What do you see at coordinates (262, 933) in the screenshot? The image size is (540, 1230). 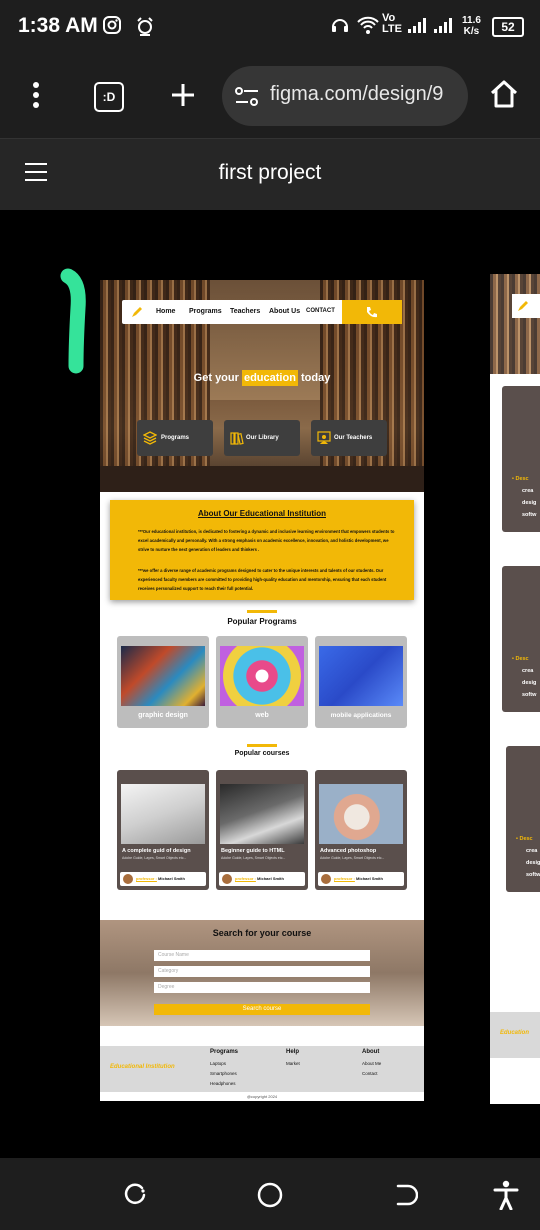 I see `search-title: Search for your course` at bounding box center [262, 933].